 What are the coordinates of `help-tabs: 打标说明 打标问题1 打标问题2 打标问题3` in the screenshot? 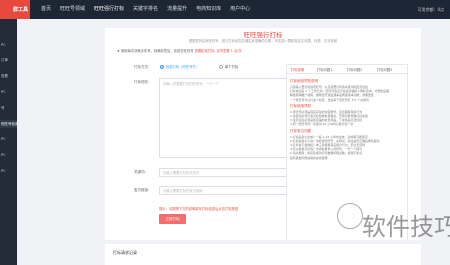 It's located at (347, 69).